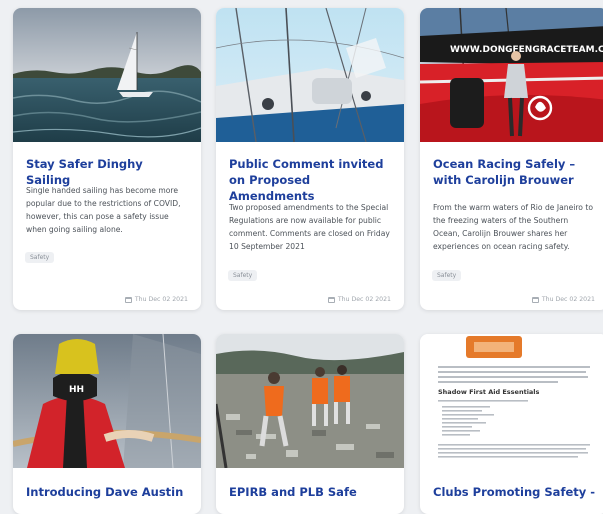 The height and width of the screenshot is (514, 603). Describe the element at coordinates (107, 401) in the screenshot. I see `sailor-at-helm-photo: HH` at that location.